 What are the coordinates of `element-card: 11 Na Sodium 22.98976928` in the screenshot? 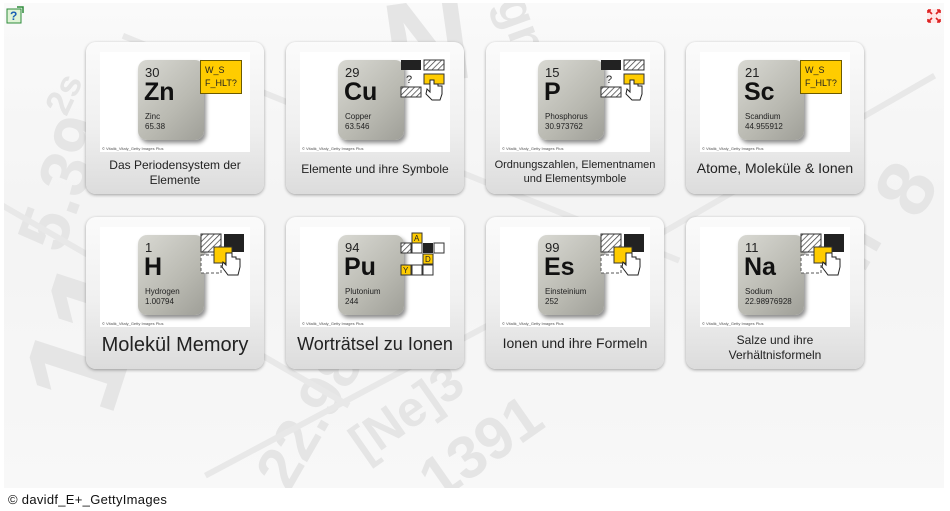 It's located at (771, 275).